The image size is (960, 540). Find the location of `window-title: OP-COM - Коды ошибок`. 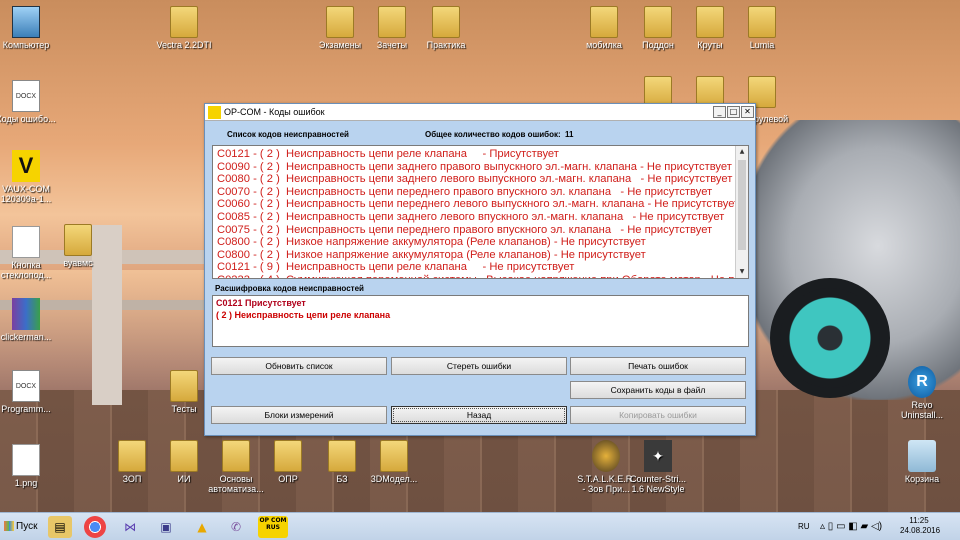

window-title: OP-COM - Коды ошибок is located at coordinates (274, 112).